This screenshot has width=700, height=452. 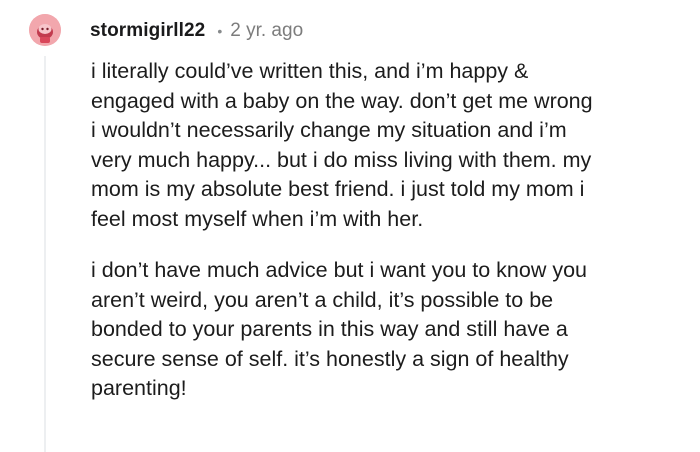 I want to click on comment-age: 2 yr. ago, so click(x=267, y=30).